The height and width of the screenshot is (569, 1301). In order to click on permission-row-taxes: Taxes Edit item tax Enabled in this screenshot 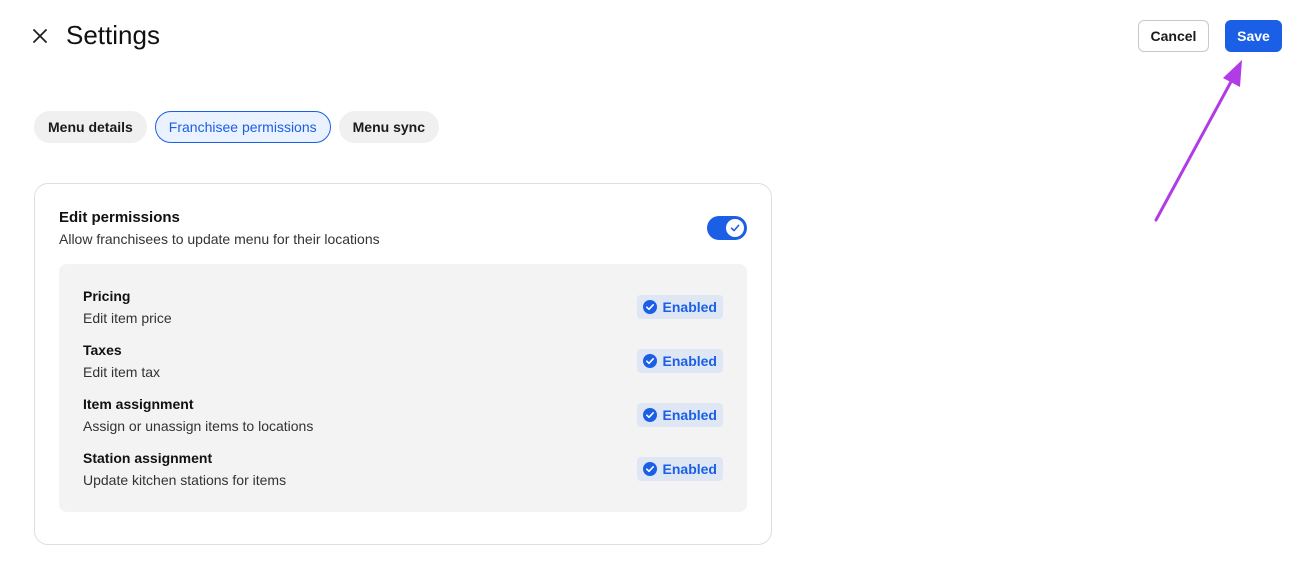, I will do `click(403, 364)`.